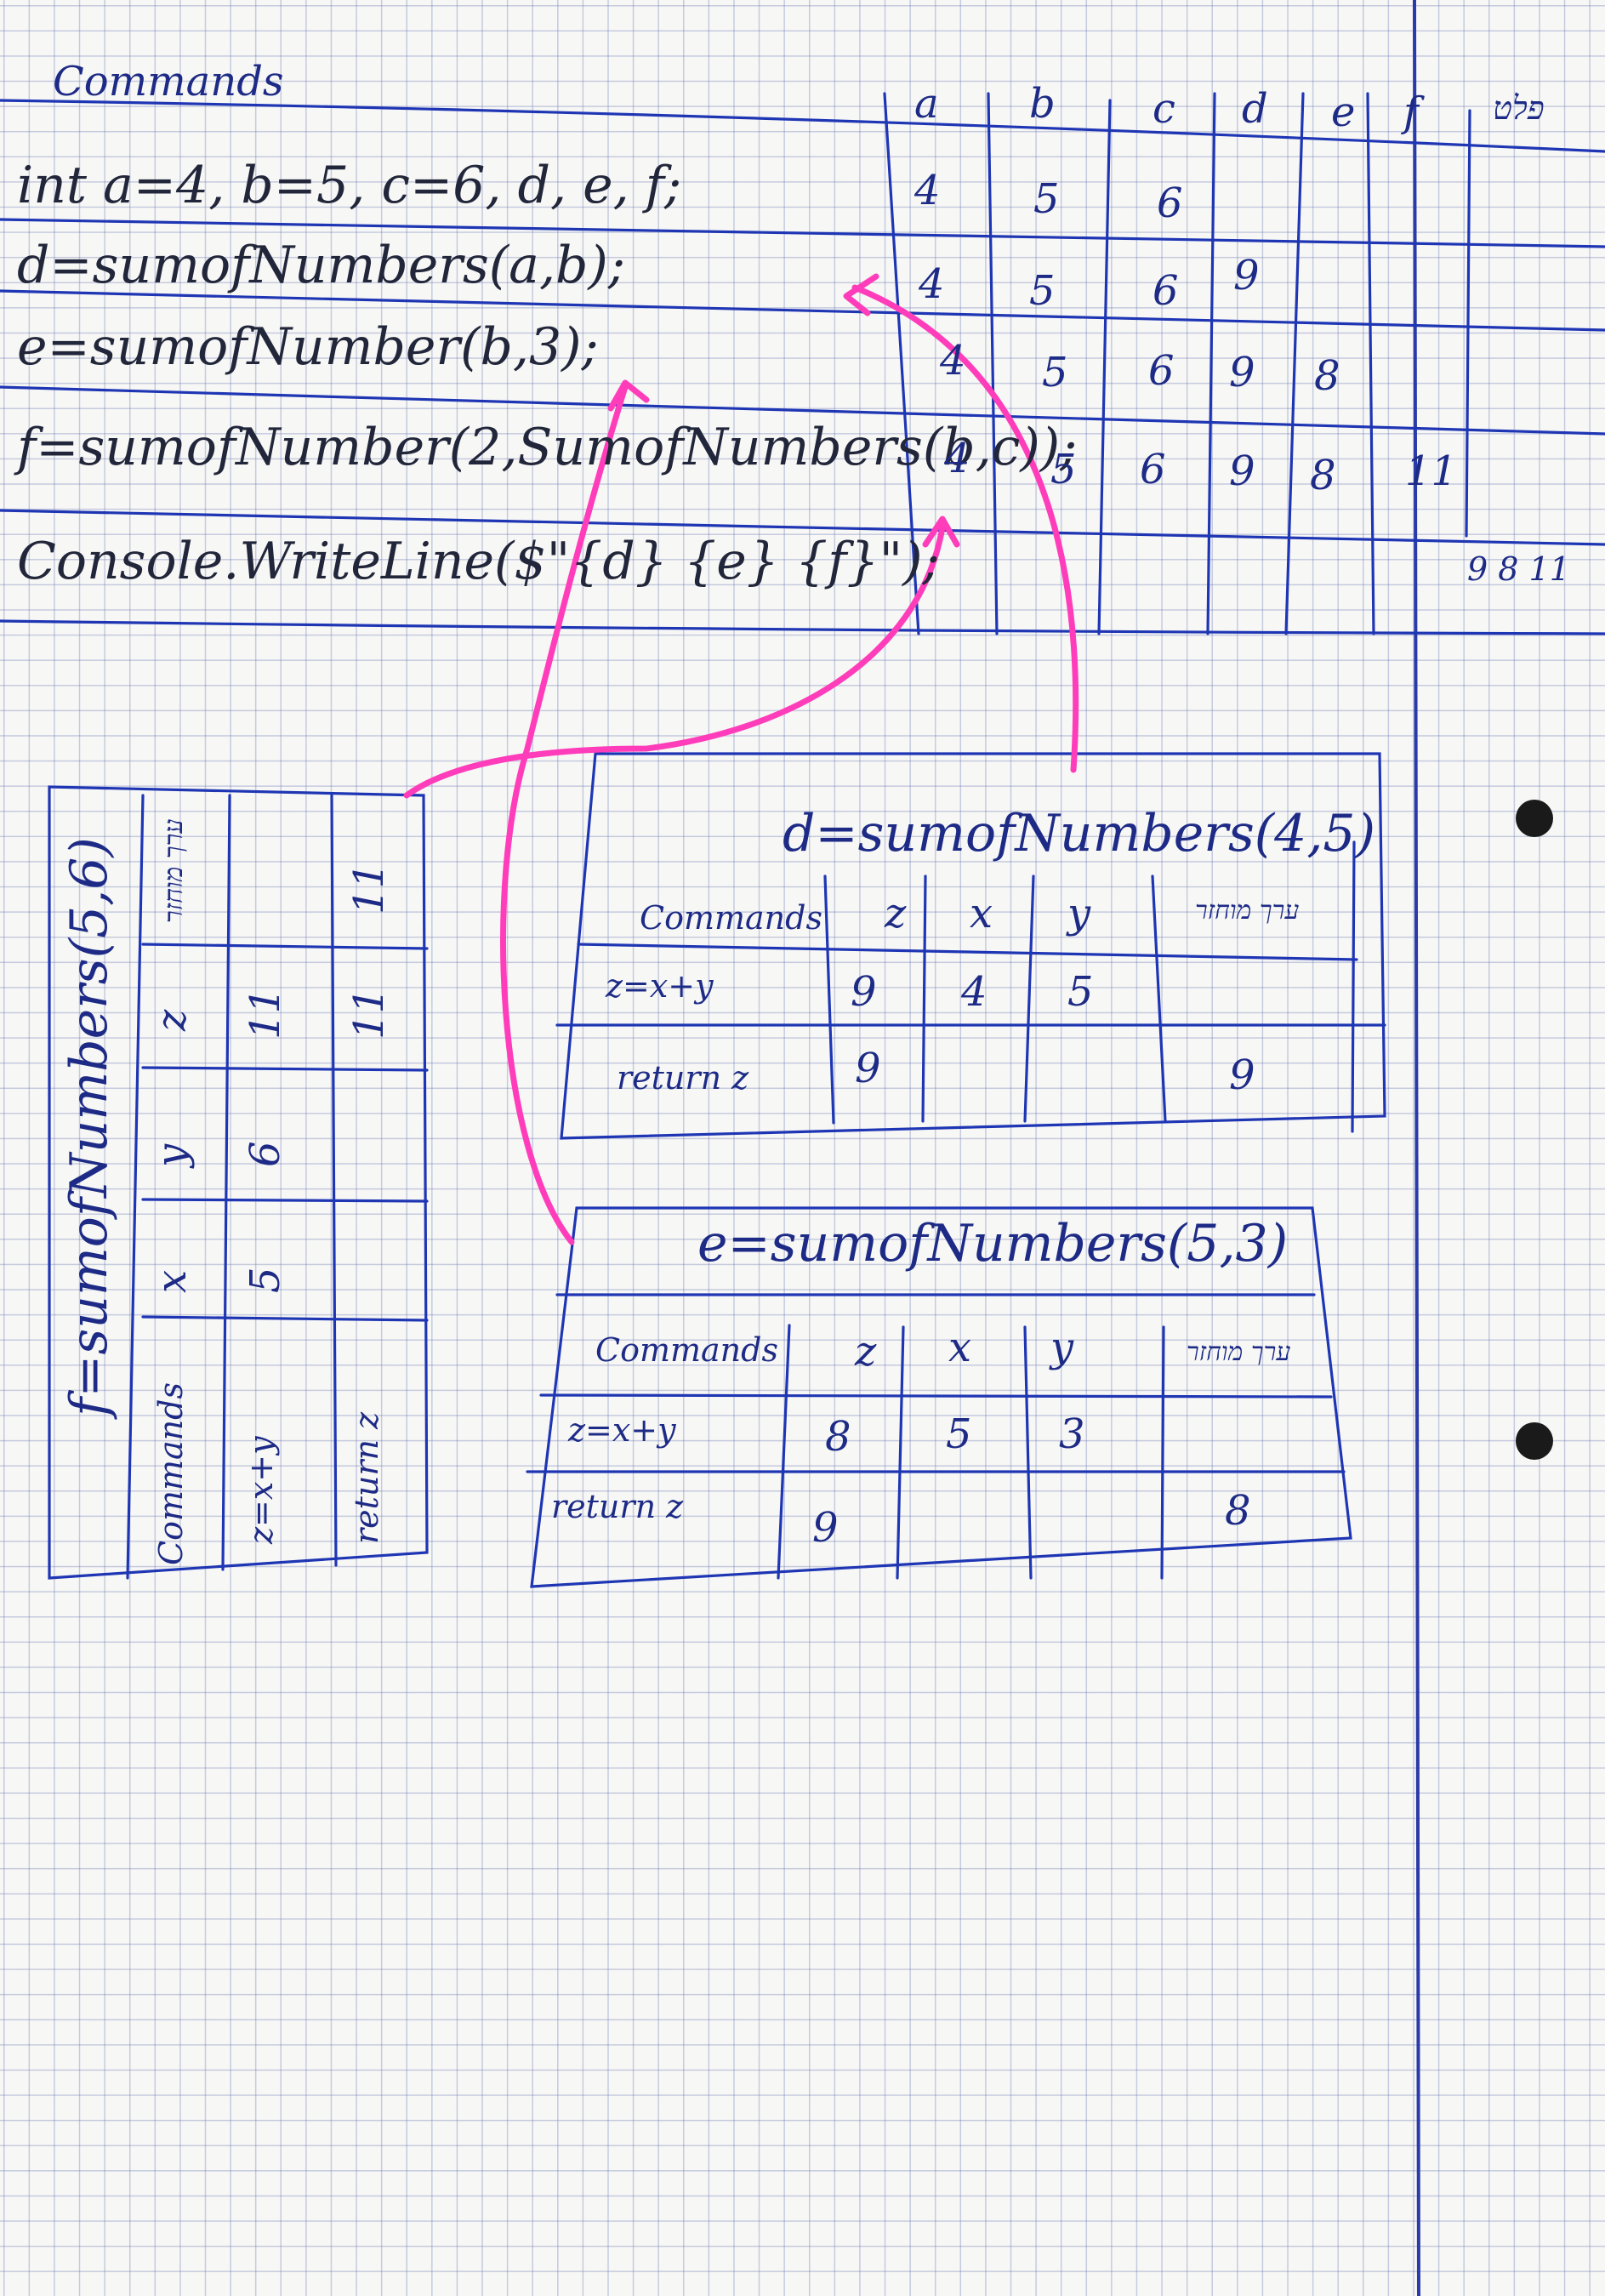 The image size is (1605, 2296). What do you see at coordinates (1164, 109) in the screenshot?
I see `column-header: c` at bounding box center [1164, 109].